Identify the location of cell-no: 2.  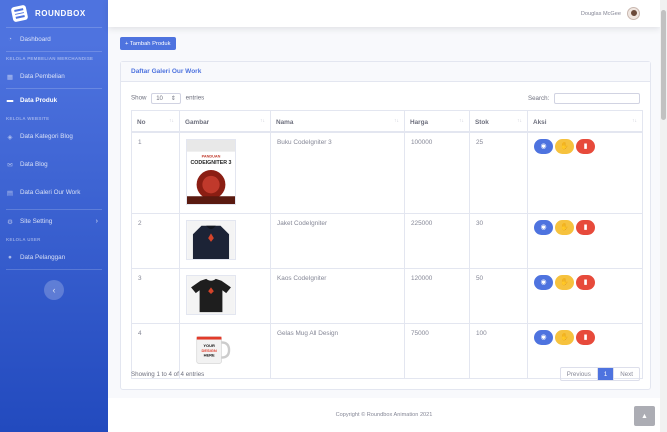
(155, 240).